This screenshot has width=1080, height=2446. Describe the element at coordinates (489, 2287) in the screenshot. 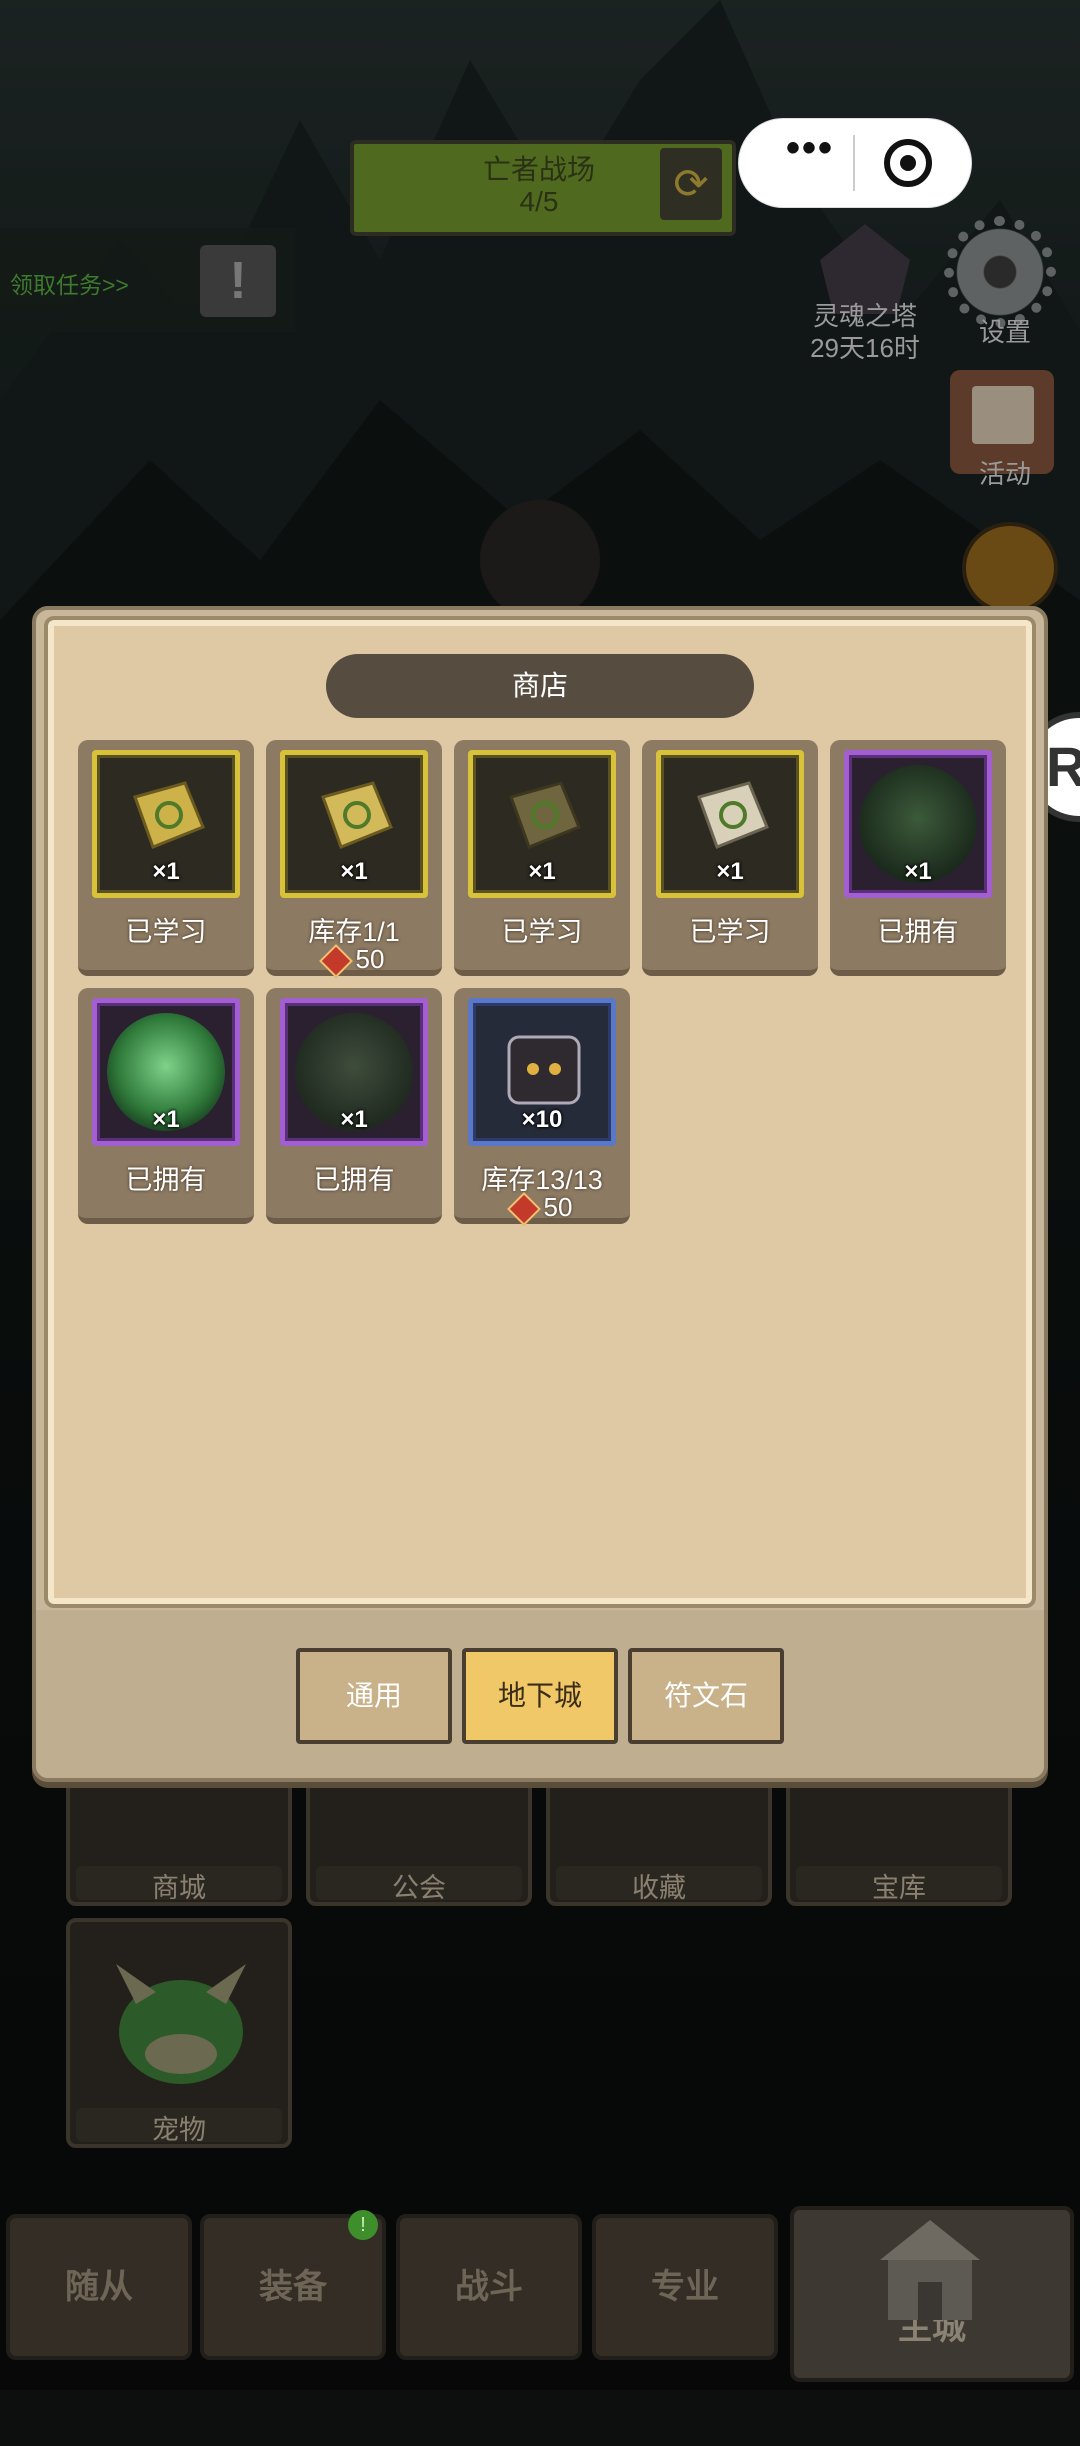

I see `nav-battle: 战斗` at that location.